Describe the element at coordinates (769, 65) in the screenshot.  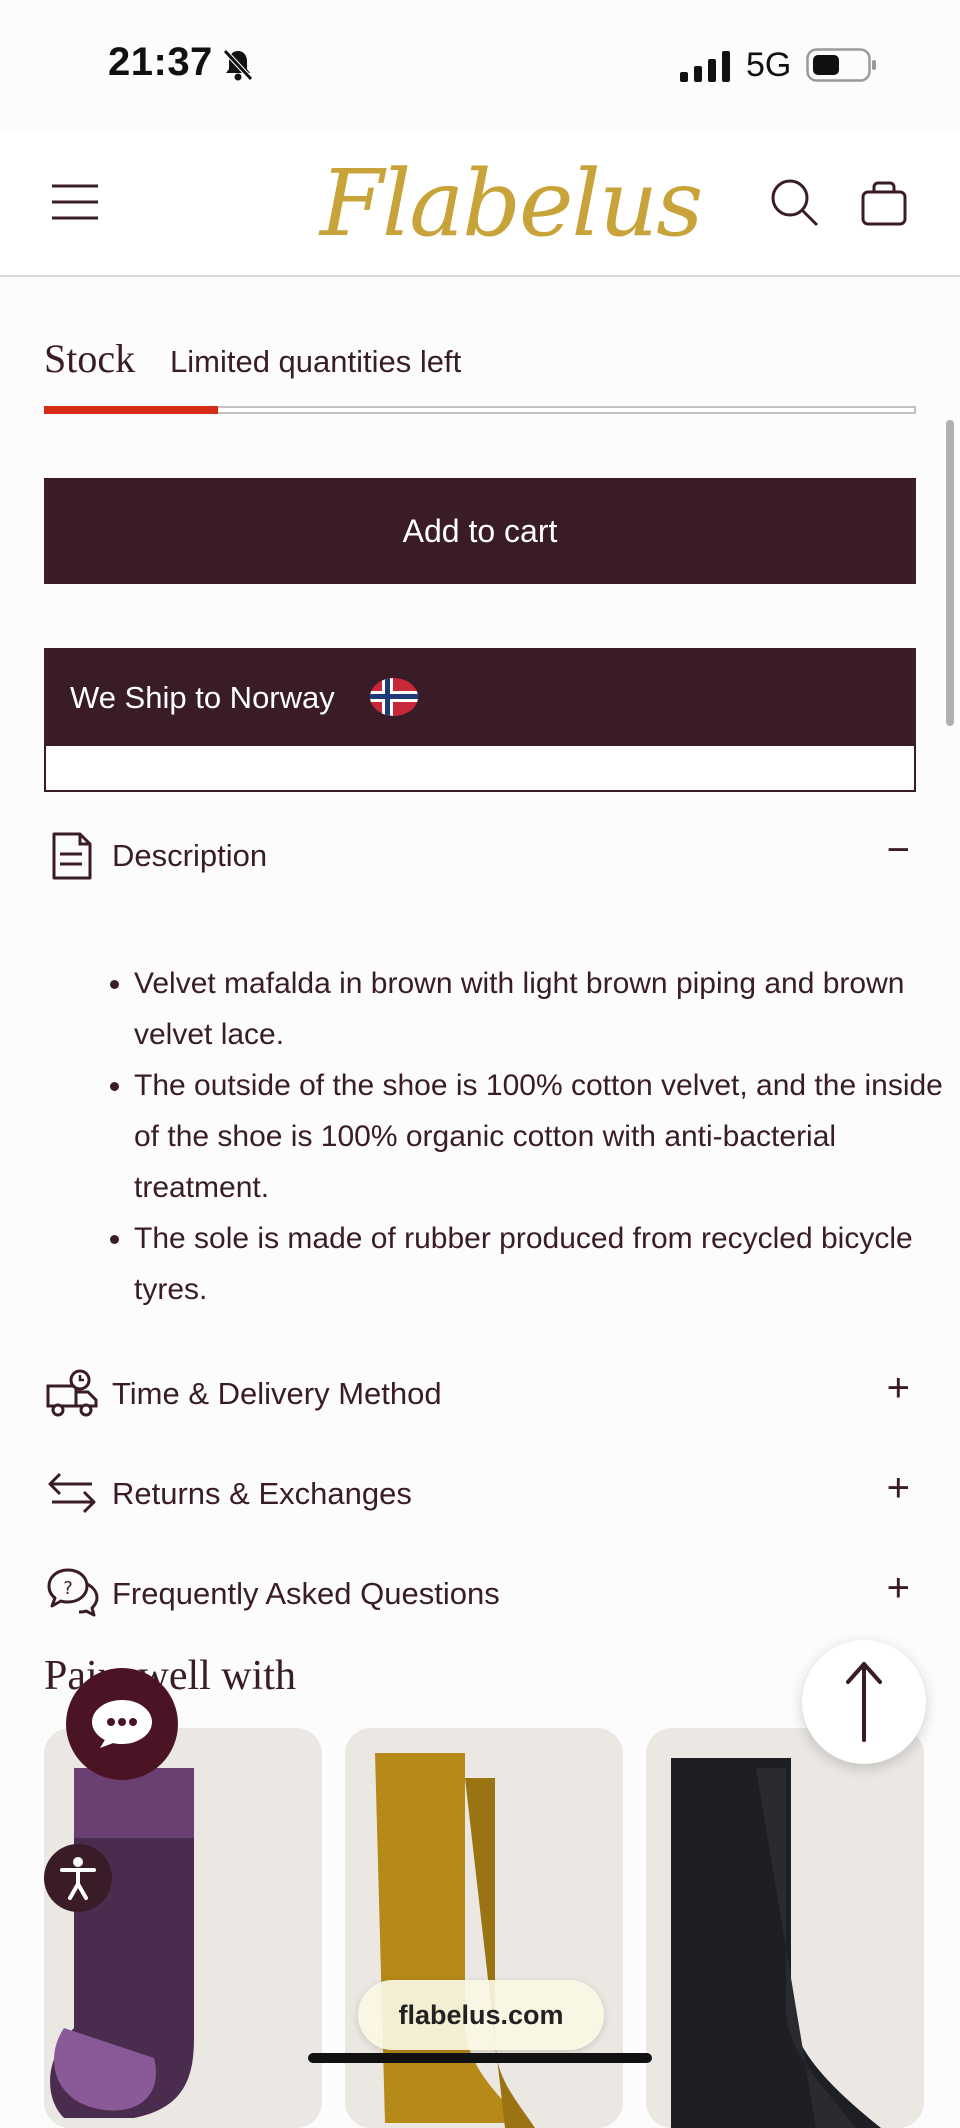
I see `network-label: 5G` at that location.